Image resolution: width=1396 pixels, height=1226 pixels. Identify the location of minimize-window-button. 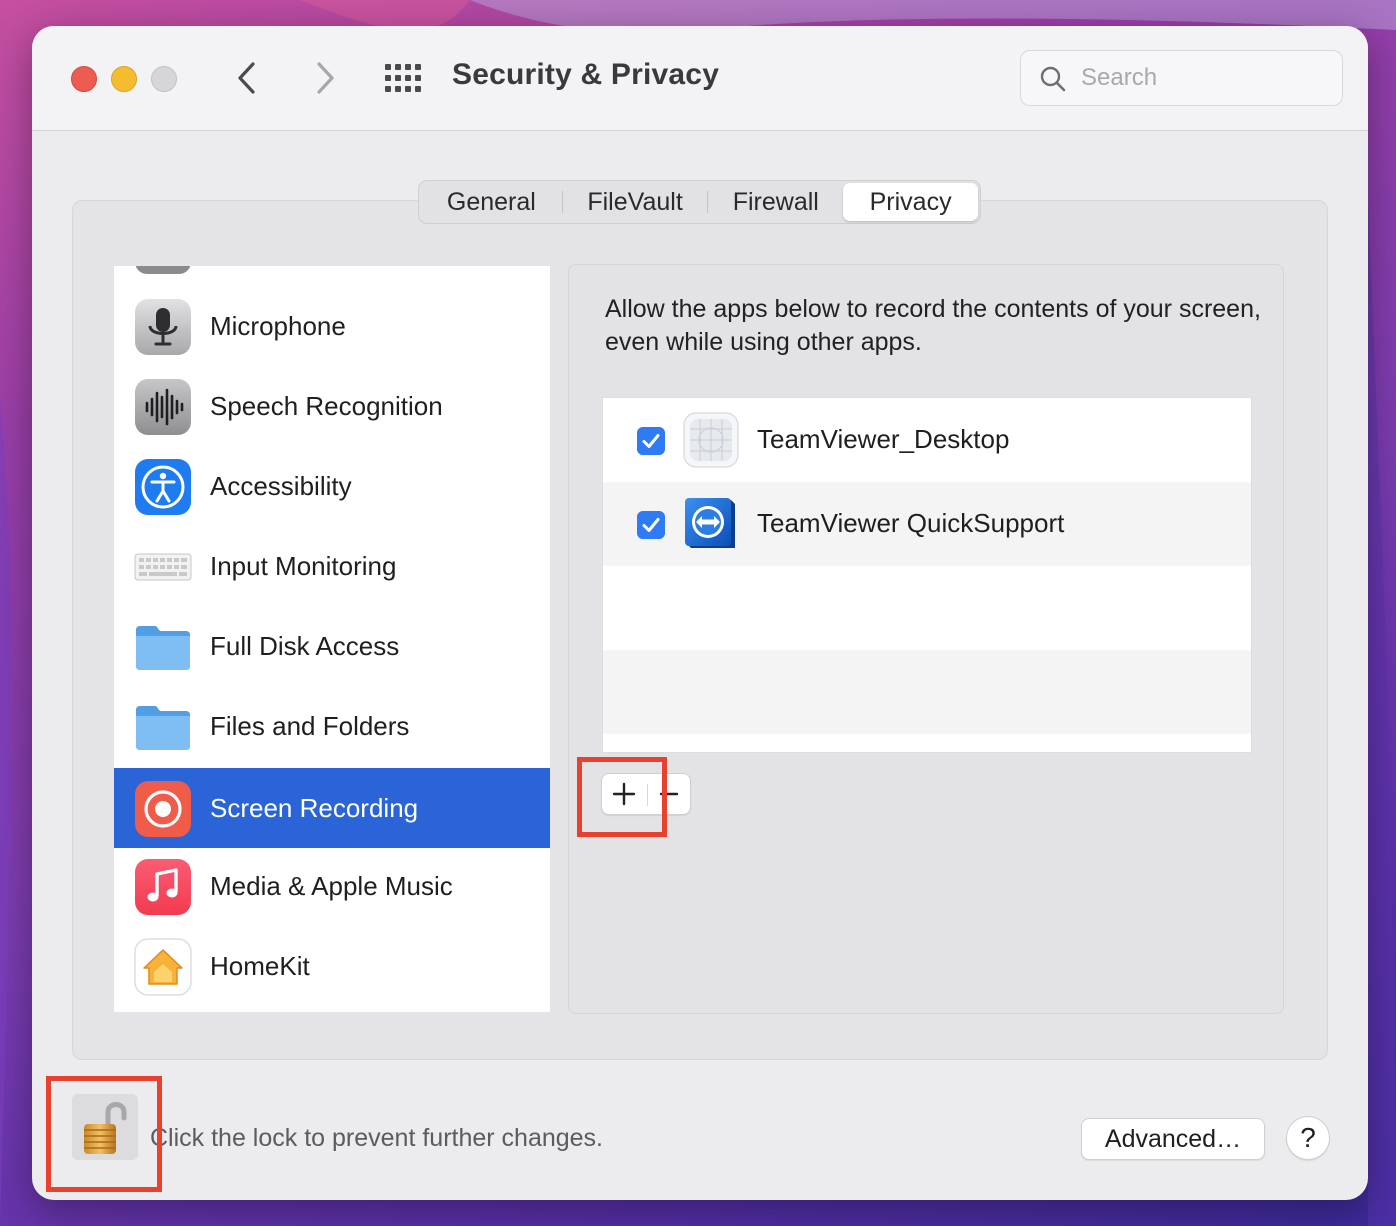
(124, 79).